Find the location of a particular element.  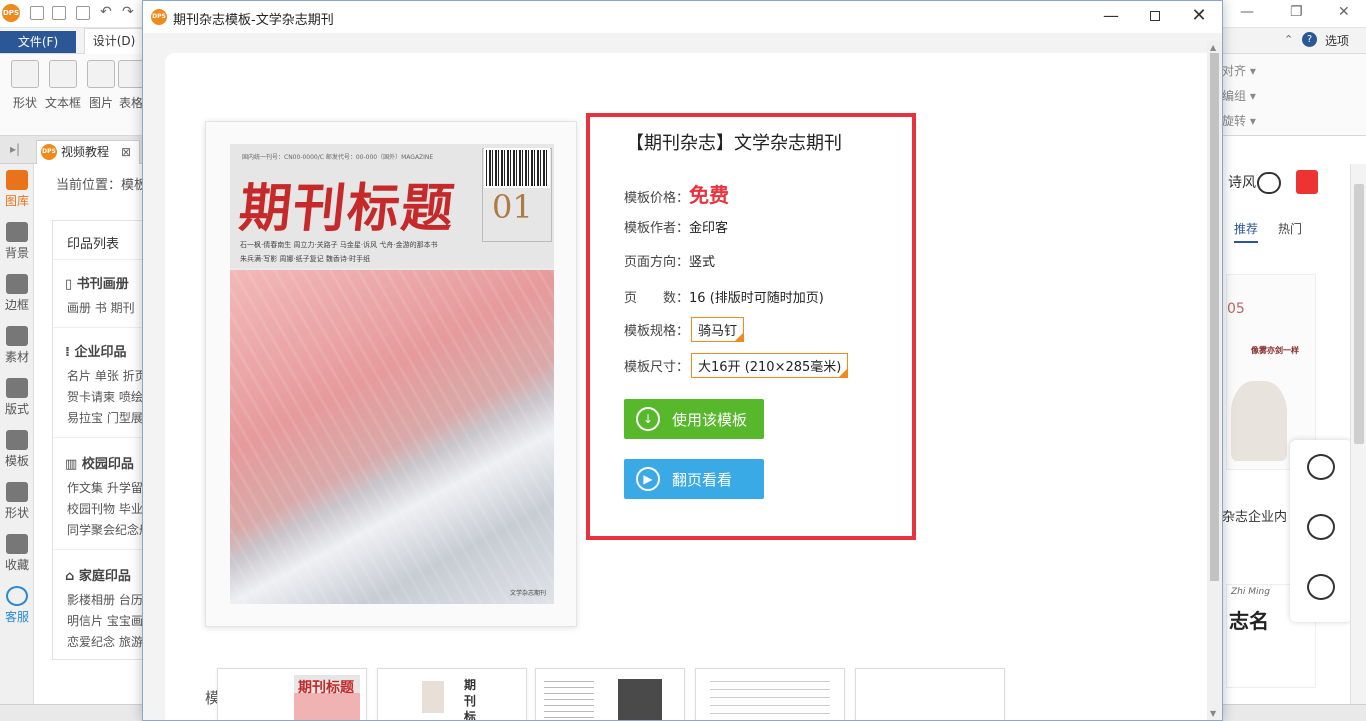

collapse-ribbon-icon: ⌃ is located at coordinates (1288, 39).